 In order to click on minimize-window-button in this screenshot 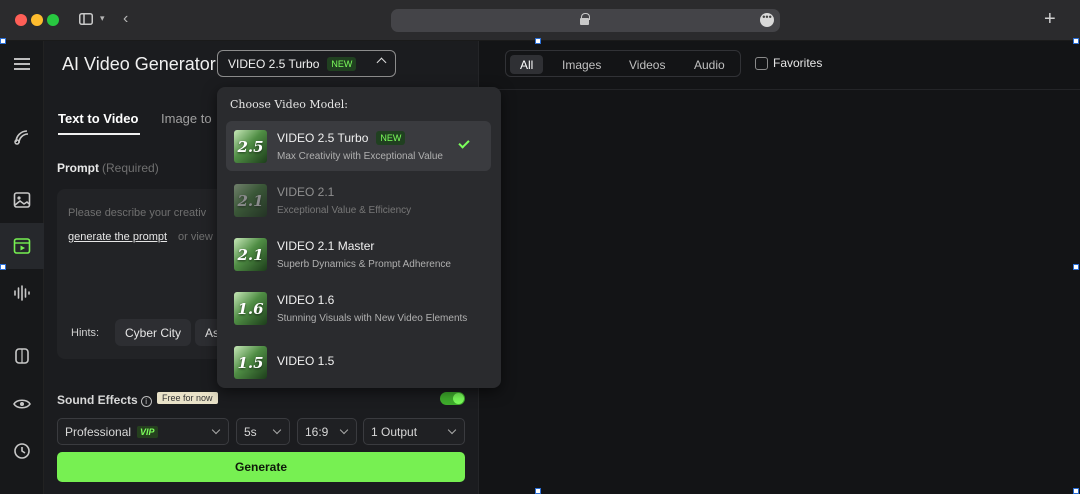, I will do `click(37, 20)`.